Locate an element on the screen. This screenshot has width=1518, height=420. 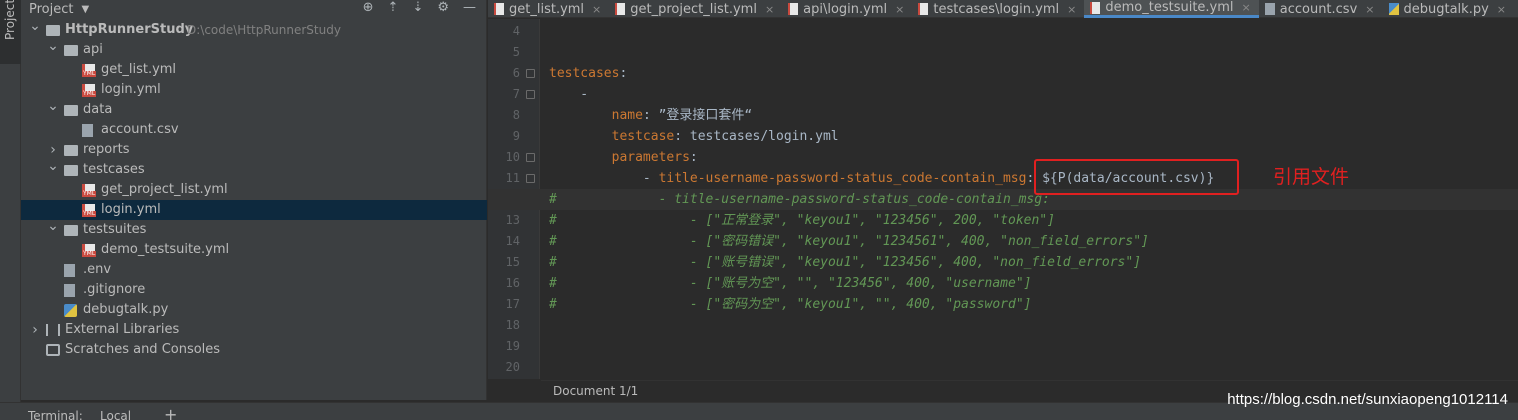
code-line: - is located at coordinates (568, 94).